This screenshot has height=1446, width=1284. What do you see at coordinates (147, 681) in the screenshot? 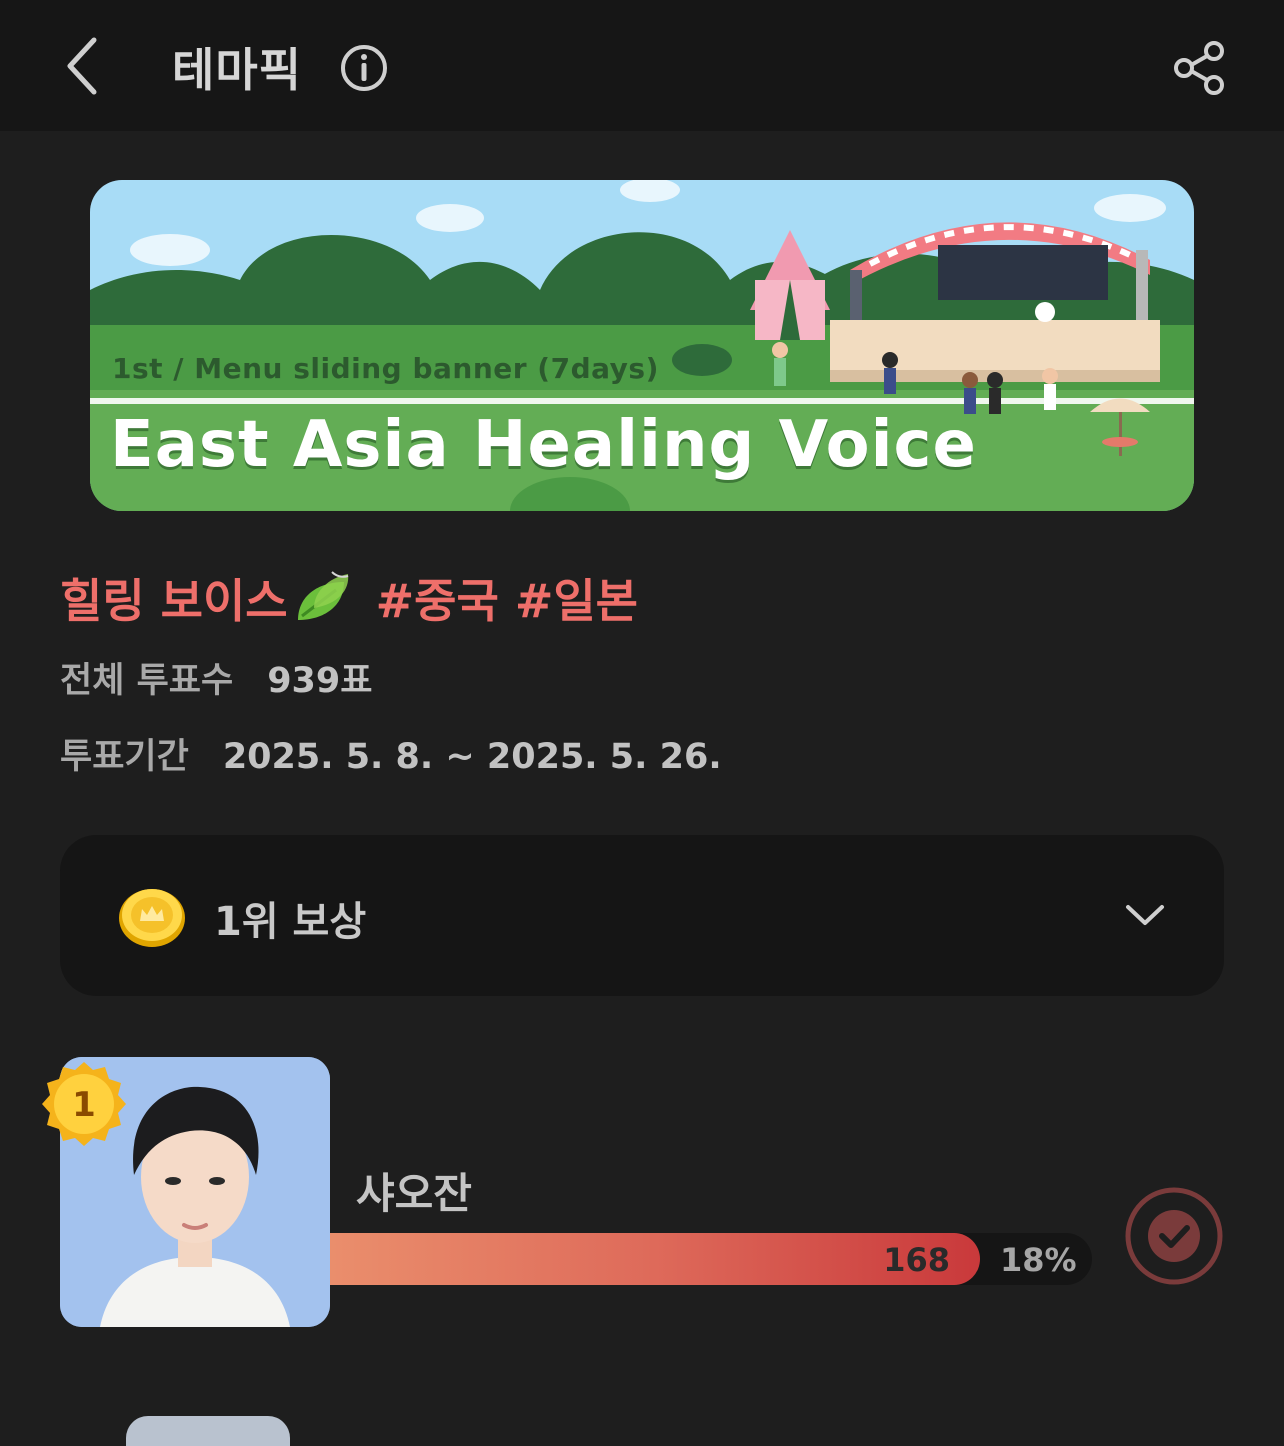
I see `total-votes-label: 전체 투표수` at bounding box center [147, 681].